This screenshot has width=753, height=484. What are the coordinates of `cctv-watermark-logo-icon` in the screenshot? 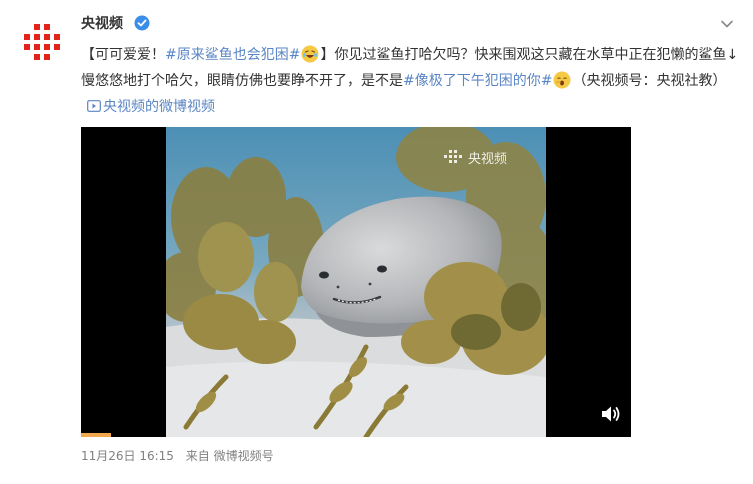 It's located at (453, 156).